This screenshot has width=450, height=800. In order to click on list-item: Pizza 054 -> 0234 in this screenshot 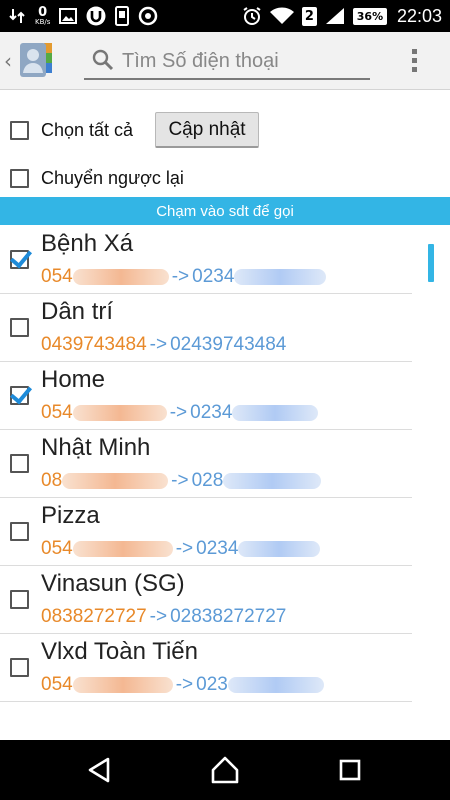, I will do `click(206, 532)`.